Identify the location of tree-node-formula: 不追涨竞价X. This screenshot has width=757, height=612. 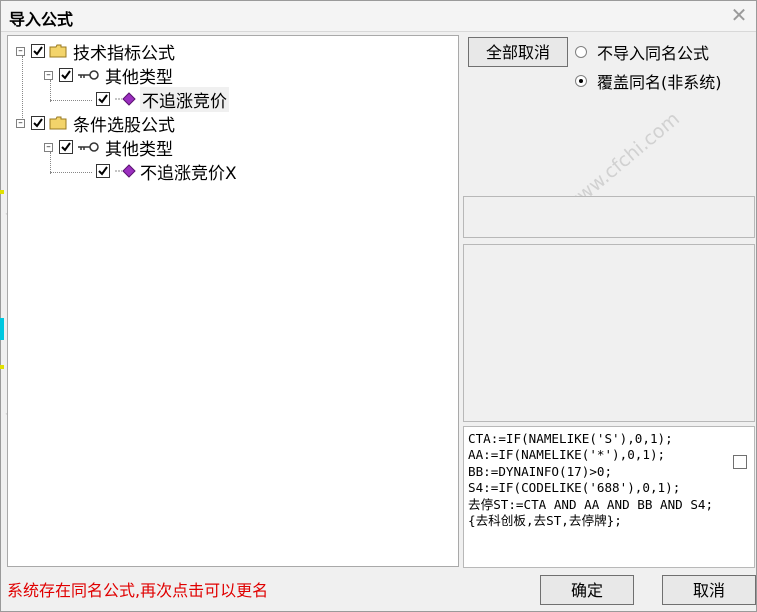
(166, 171).